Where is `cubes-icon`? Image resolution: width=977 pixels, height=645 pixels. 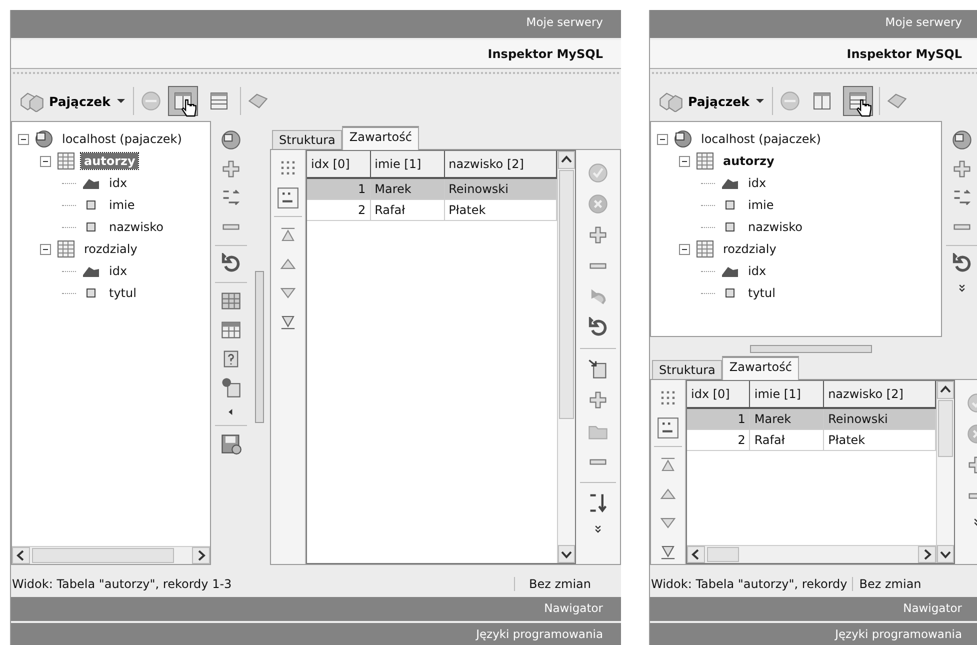
cubes-icon is located at coordinates (671, 101).